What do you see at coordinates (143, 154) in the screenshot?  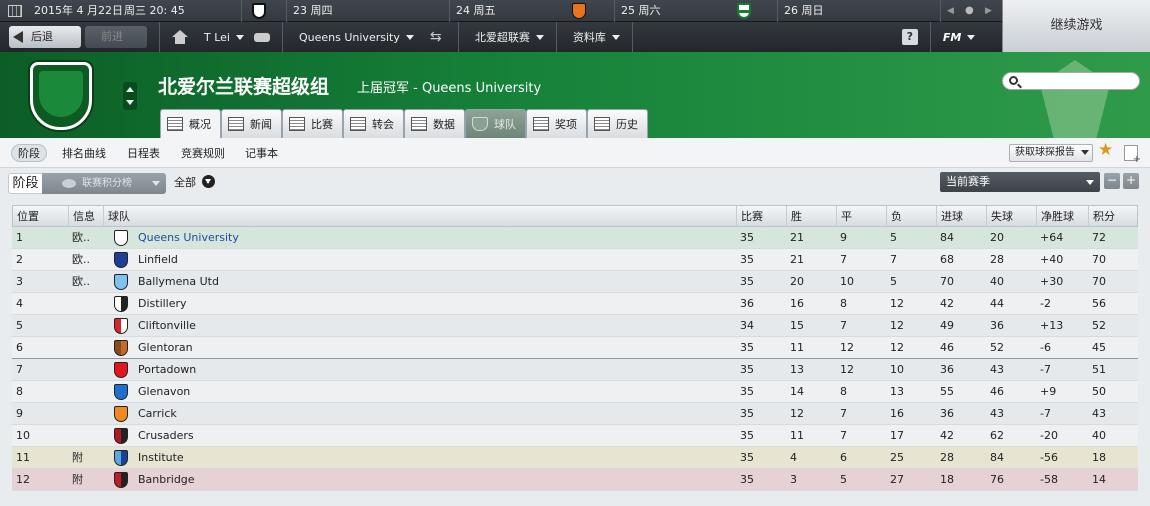 I see `subtab-fixtures: 日程表` at bounding box center [143, 154].